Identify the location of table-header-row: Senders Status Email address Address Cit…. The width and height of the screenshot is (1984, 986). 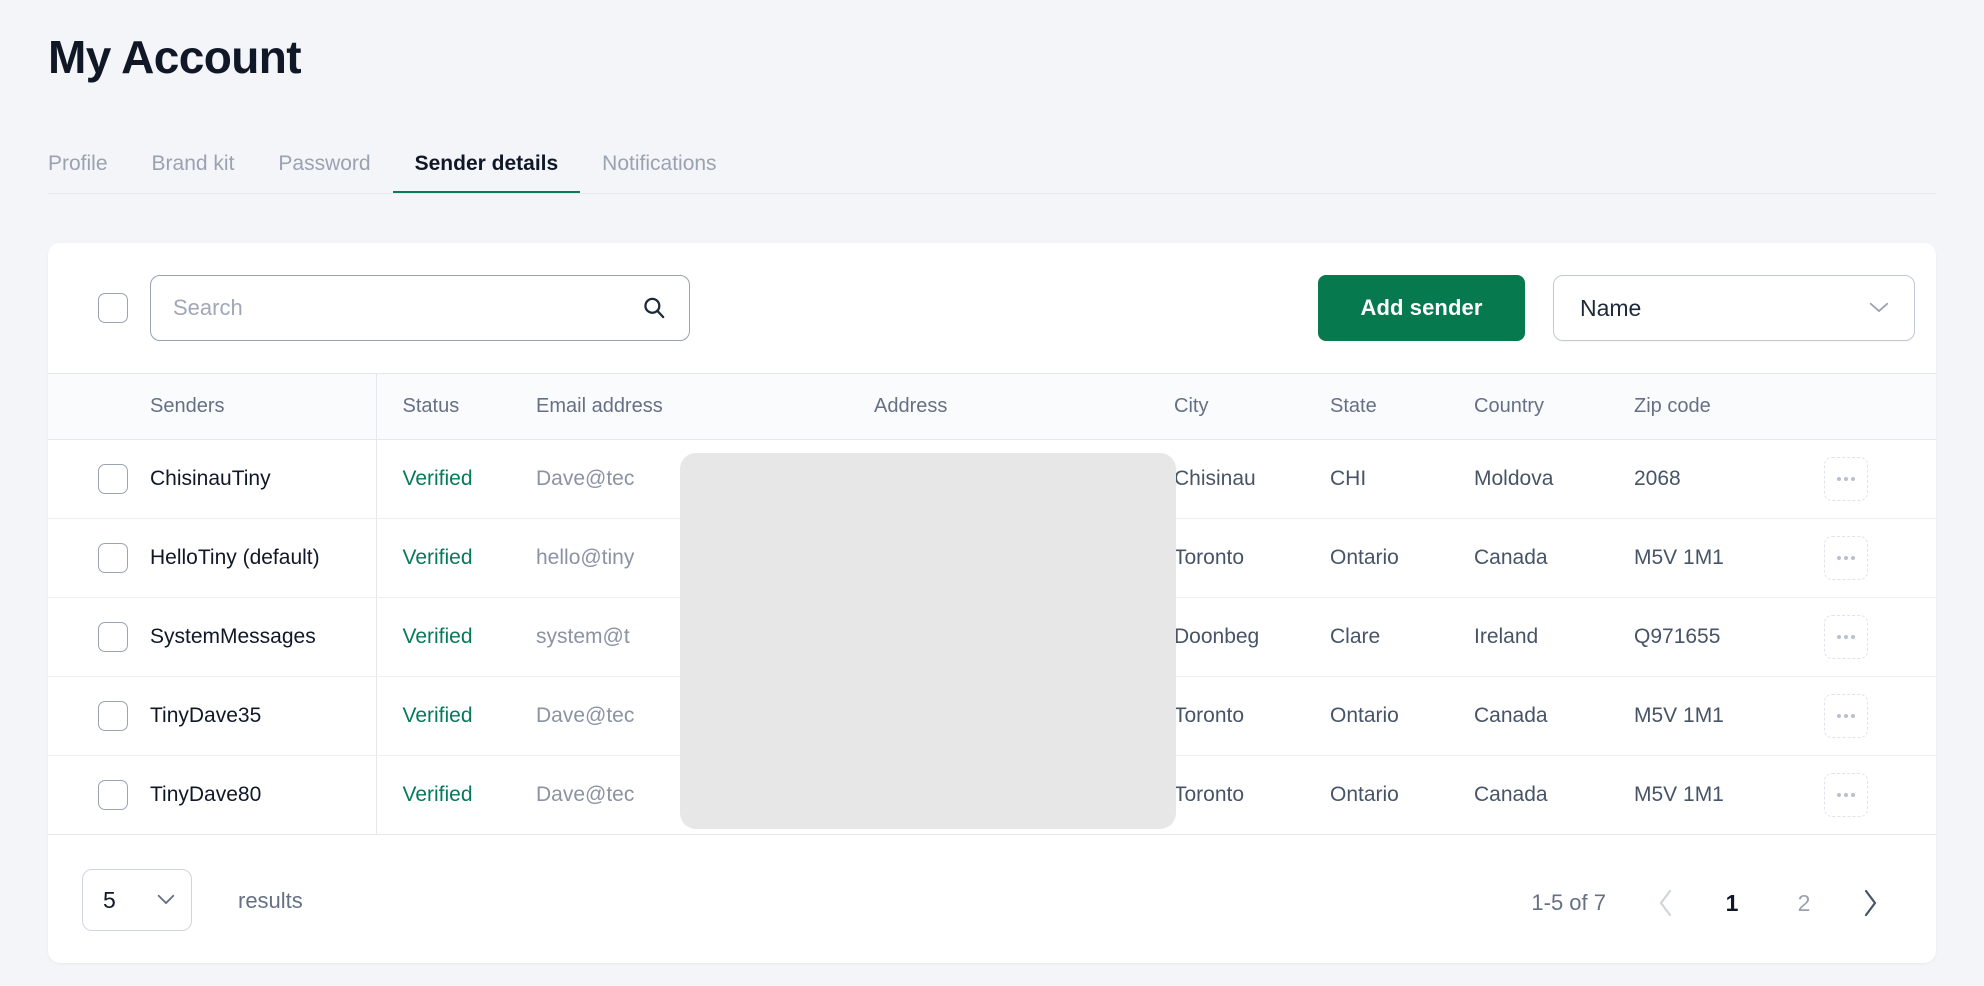
(992, 406).